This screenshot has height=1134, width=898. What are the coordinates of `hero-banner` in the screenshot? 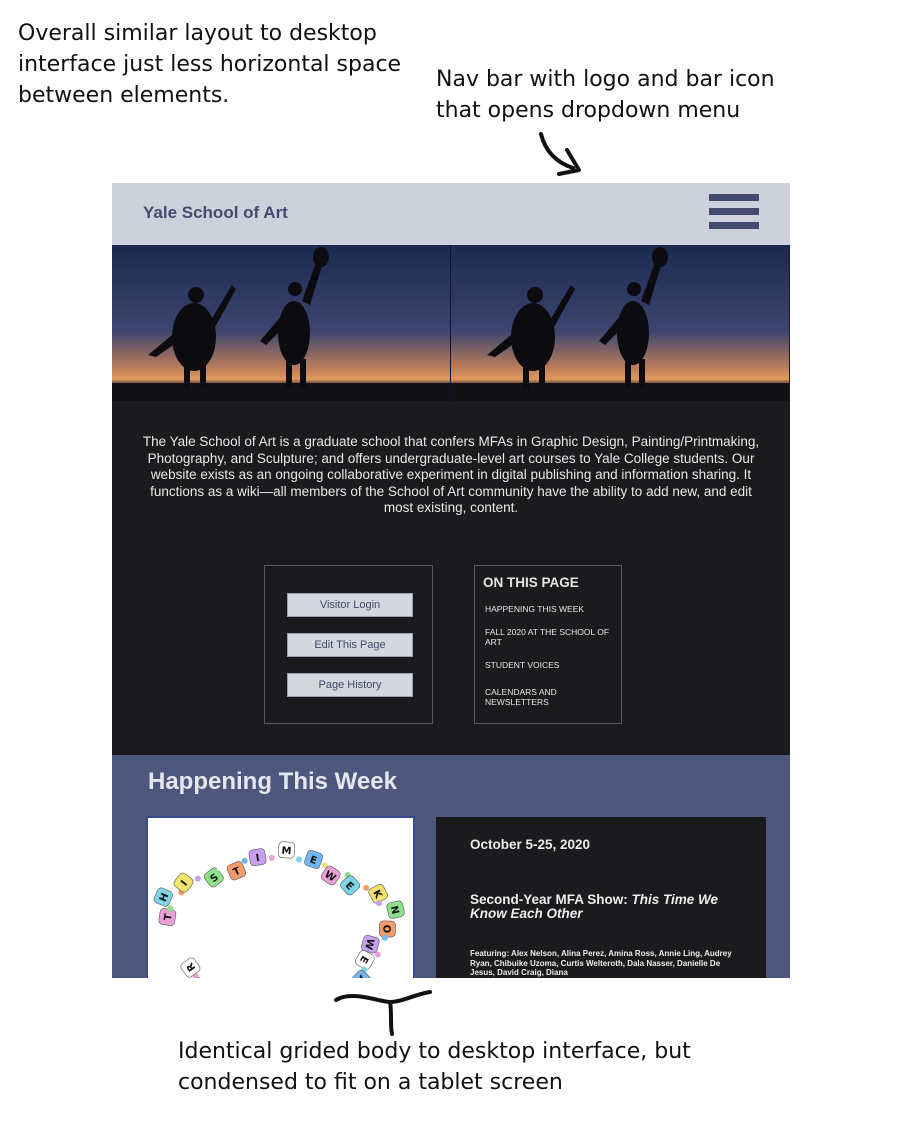 It's located at (451, 323).